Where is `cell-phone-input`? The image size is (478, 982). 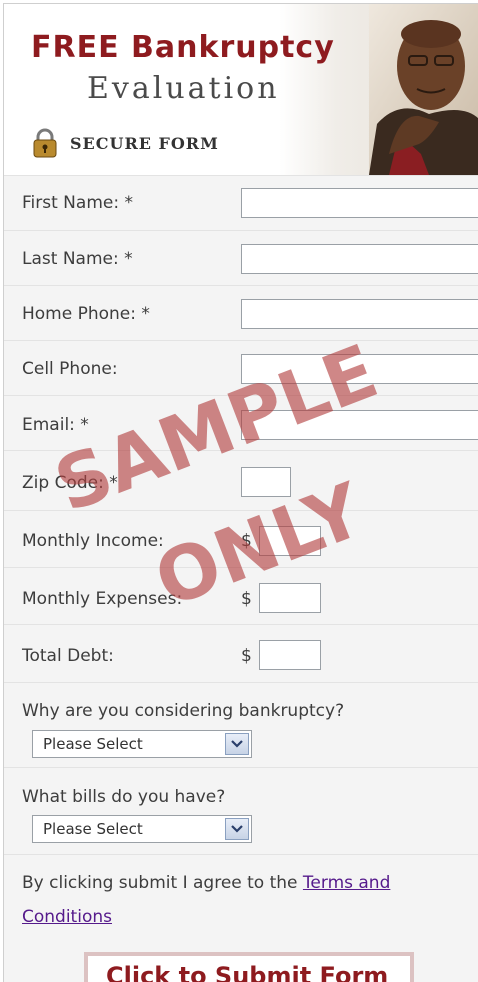
cell-phone-input is located at coordinates (359, 369).